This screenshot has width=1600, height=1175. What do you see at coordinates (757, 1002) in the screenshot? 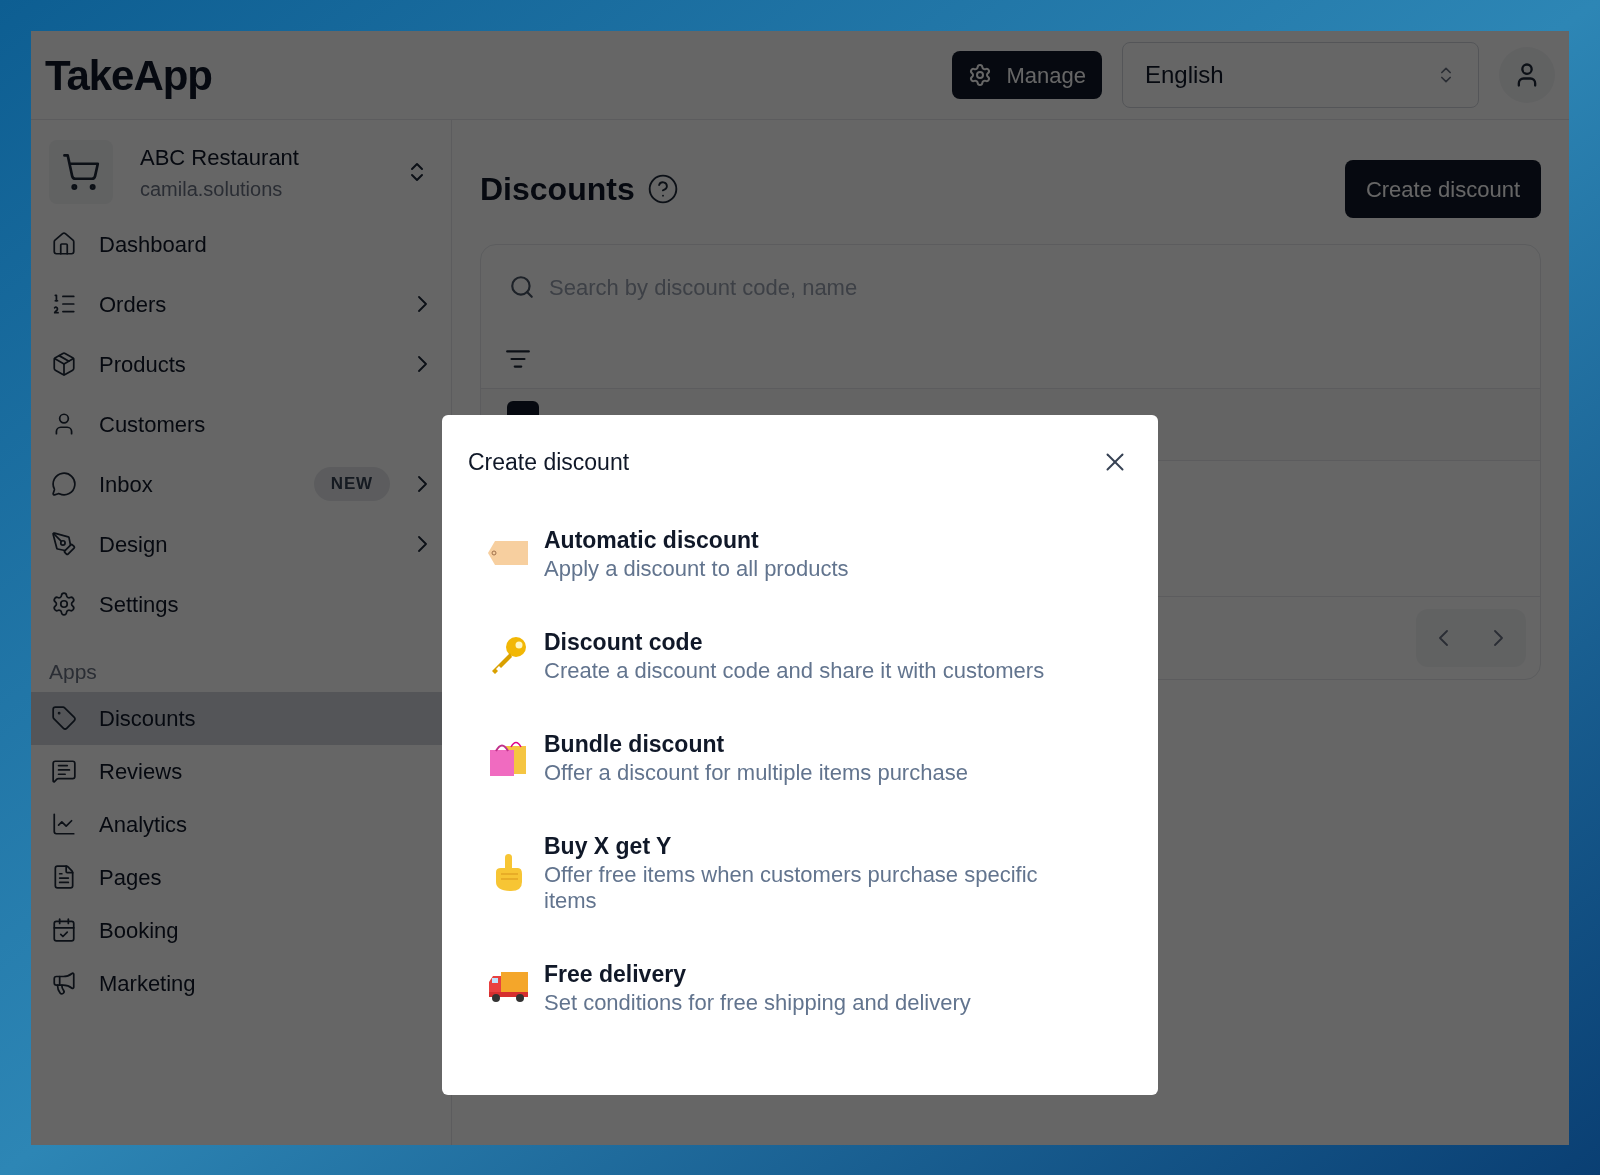
I see `option-description: Set conditions for free shipping and delivery` at bounding box center [757, 1002].